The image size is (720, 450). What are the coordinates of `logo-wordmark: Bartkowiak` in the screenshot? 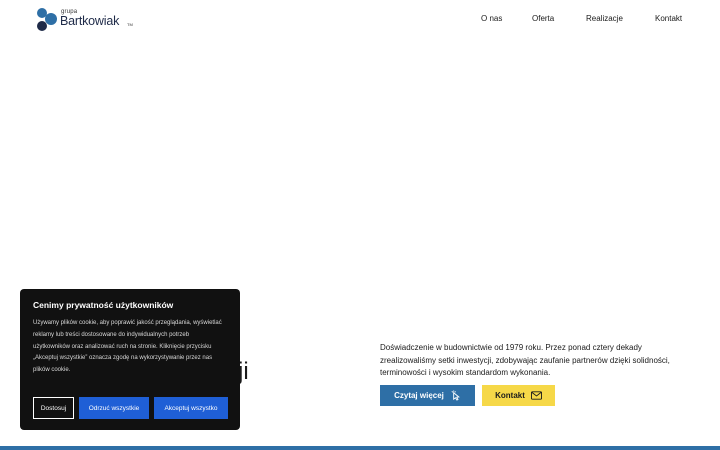 It's located at (90, 21).